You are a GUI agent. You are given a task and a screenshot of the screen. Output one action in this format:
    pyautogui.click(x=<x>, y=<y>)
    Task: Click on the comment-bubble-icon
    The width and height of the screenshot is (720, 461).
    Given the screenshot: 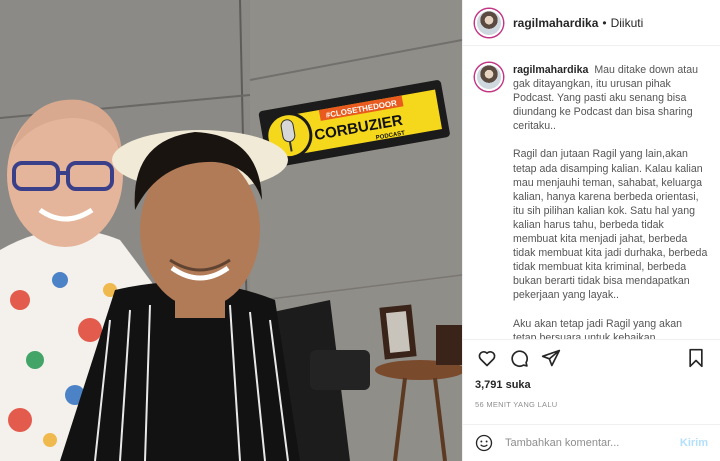 What is the action you would take?
    pyautogui.click(x=520, y=359)
    